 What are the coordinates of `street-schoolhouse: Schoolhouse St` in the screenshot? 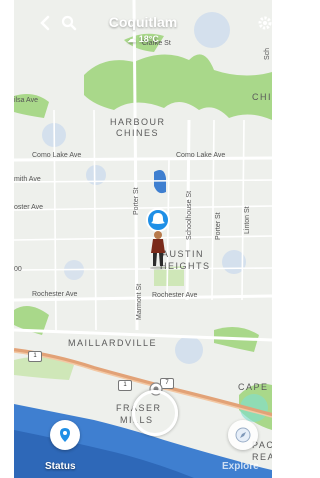 It's located at (189, 215).